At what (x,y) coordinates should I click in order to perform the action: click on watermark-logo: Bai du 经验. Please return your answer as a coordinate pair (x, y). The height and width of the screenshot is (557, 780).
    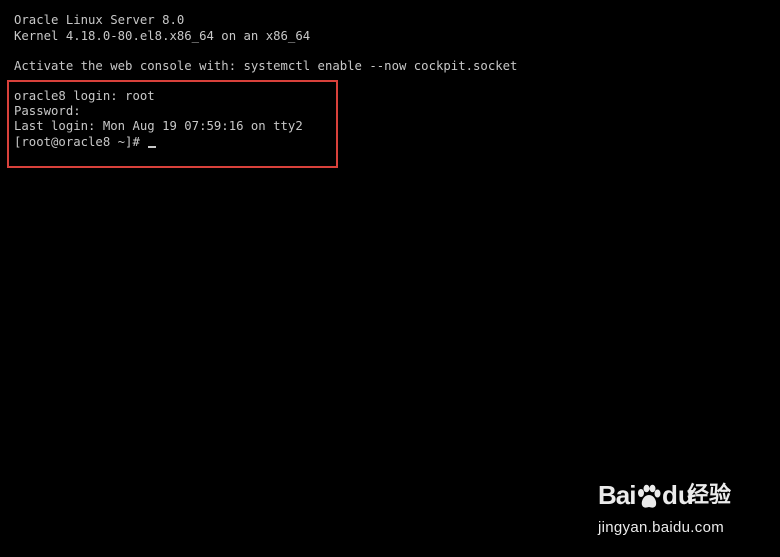
    Looking at the image, I should click on (677, 496).